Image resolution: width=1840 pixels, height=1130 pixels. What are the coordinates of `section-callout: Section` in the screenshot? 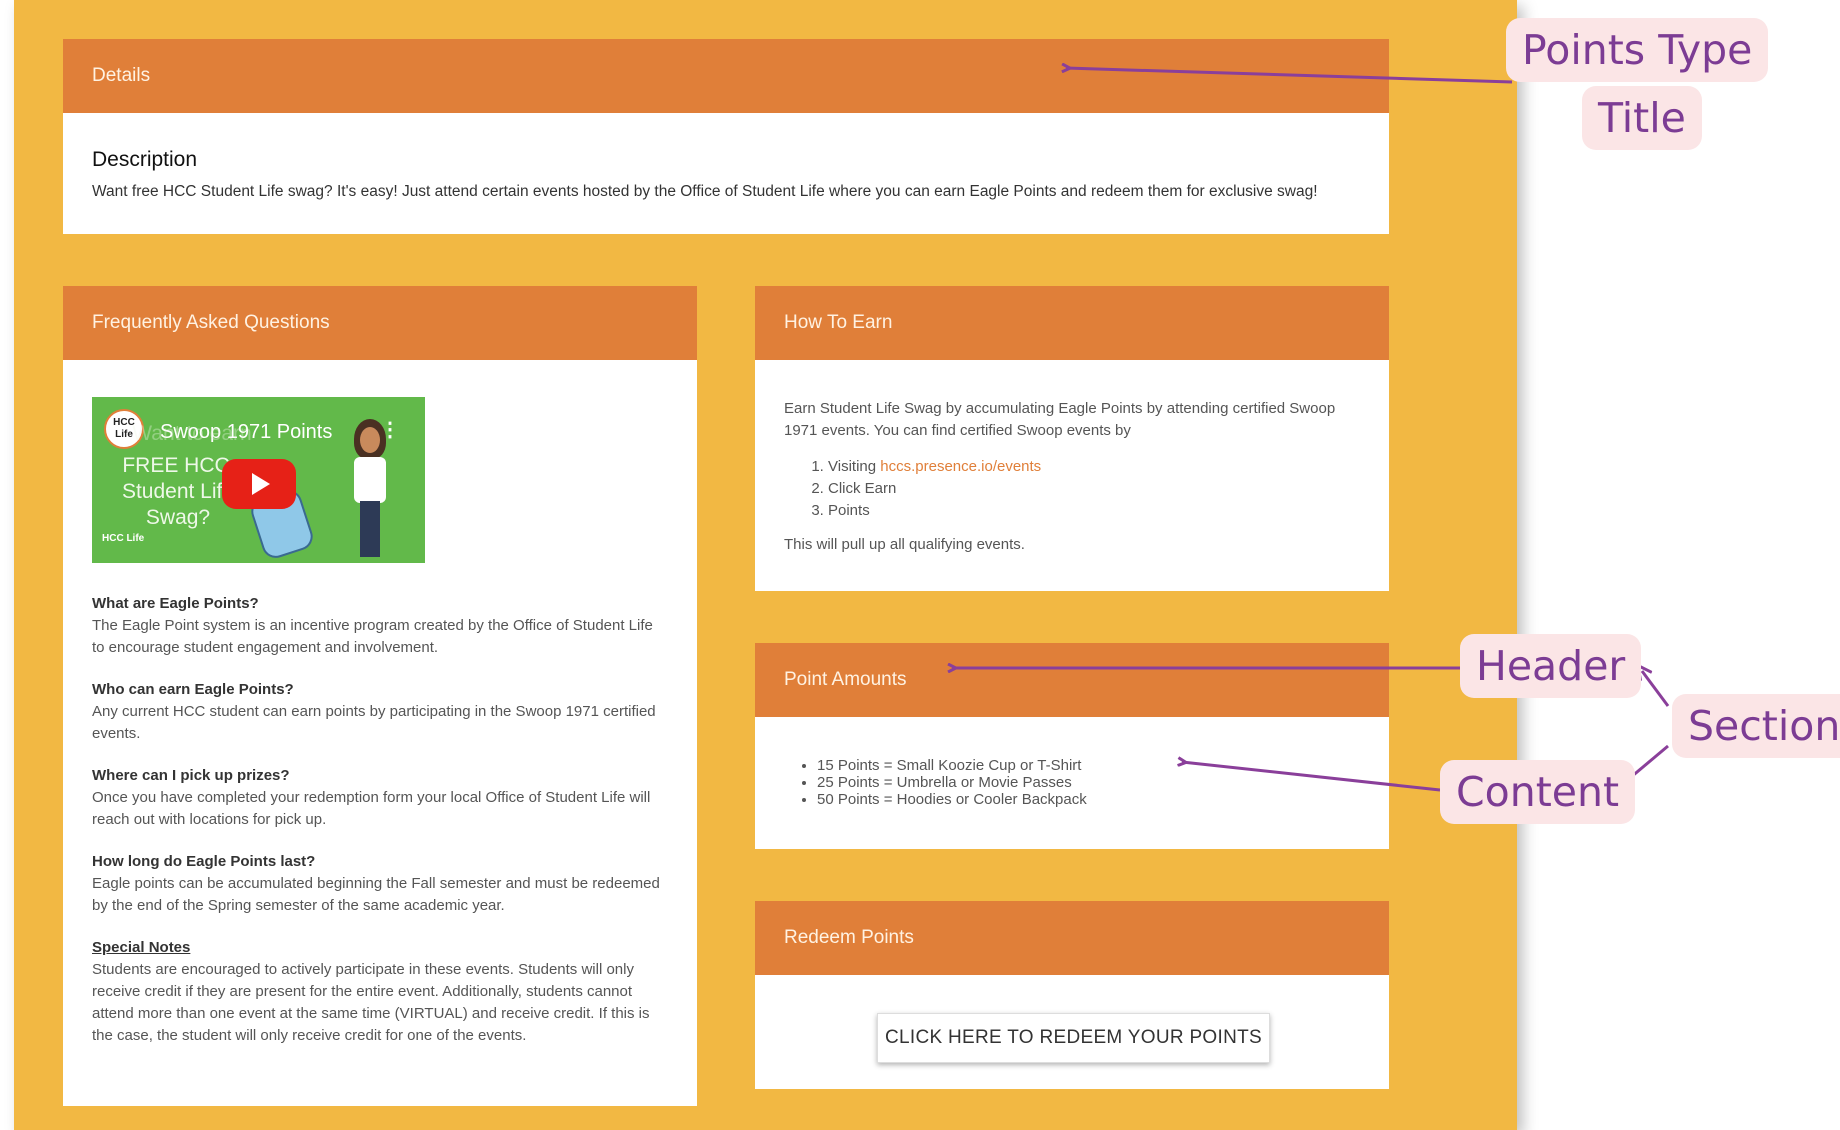 It's located at (1756, 726).